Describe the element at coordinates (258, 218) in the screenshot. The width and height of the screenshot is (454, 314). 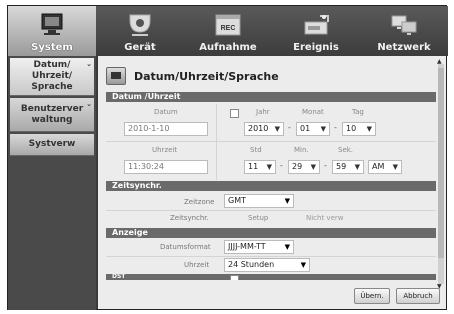
I see `setup-button: Setup` at that location.